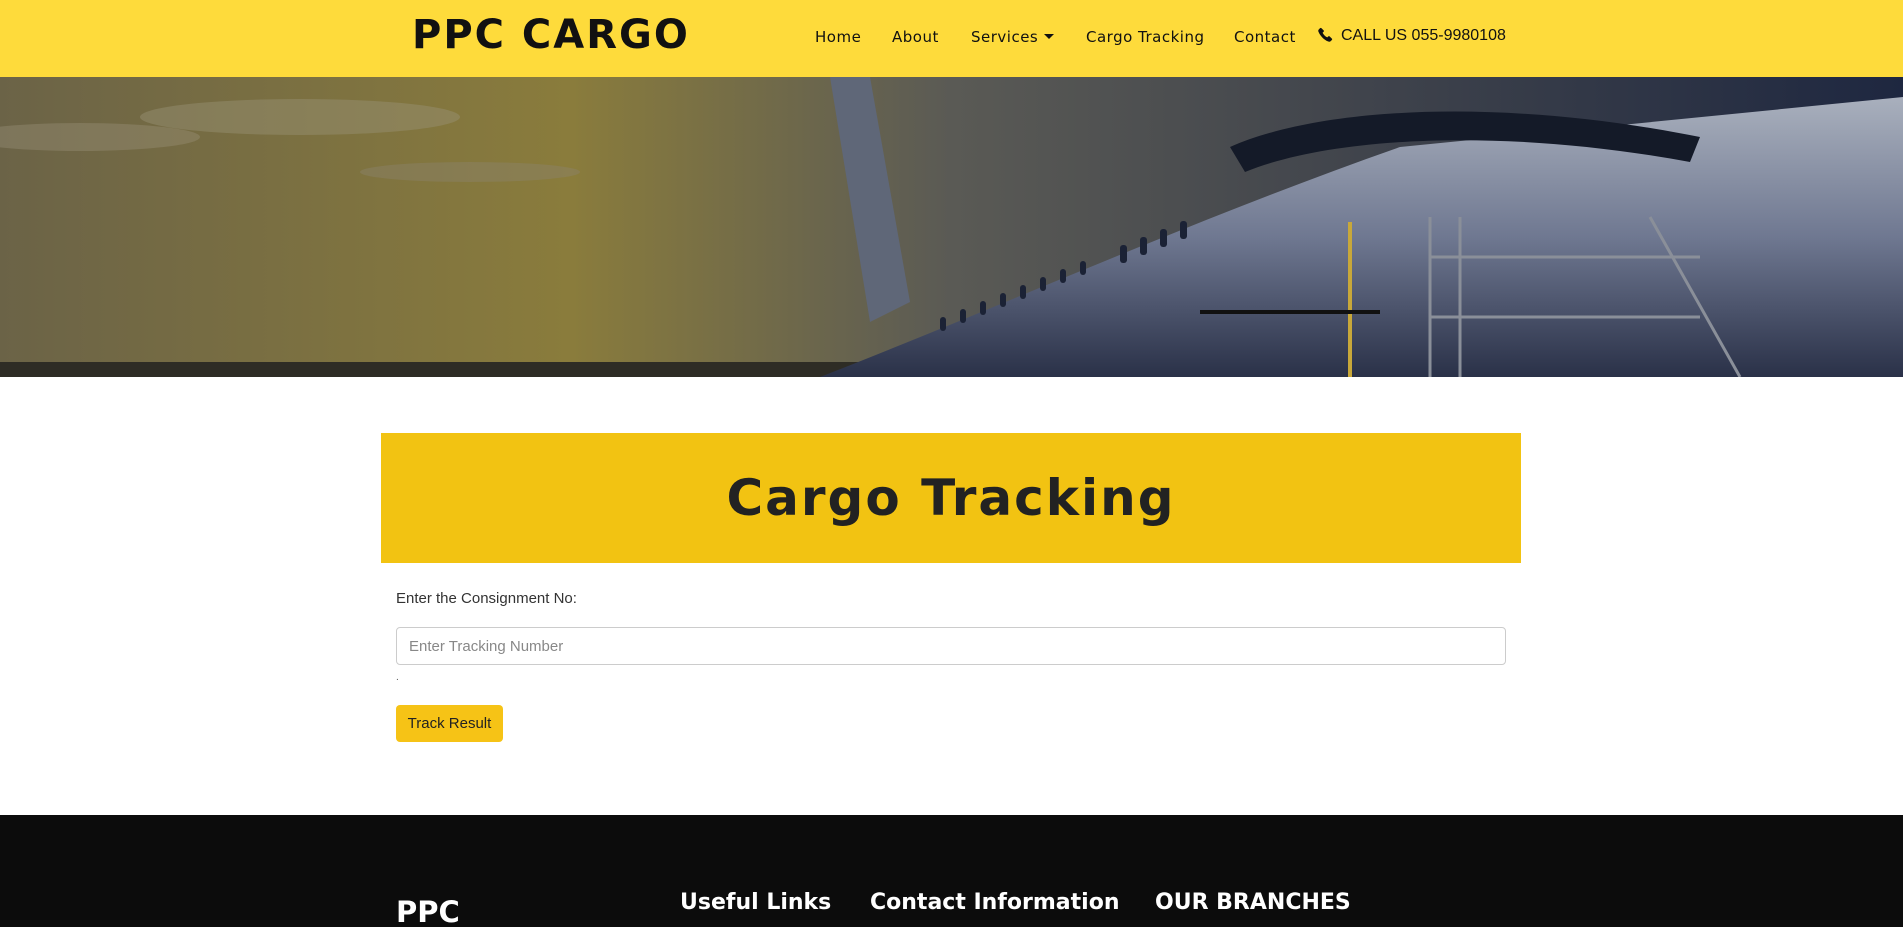 This screenshot has width=1903, height=927. I want to click on page-title: Cargo Tracking, so click(951, 498).